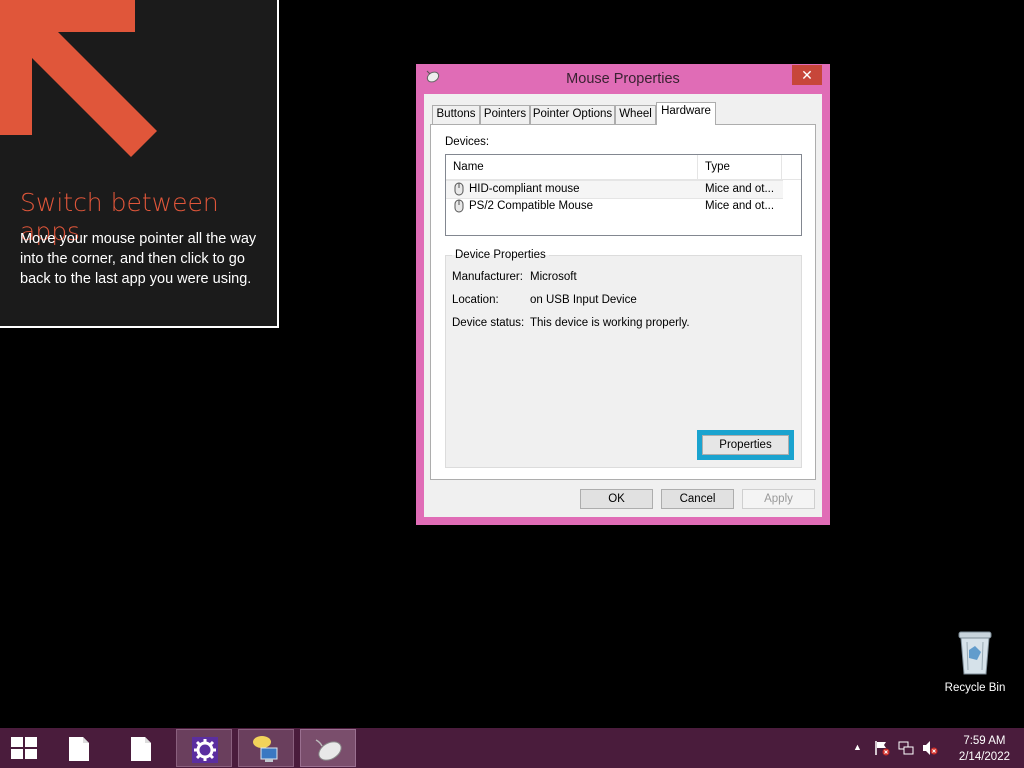  Describe the element at coordinates (984, 749) in the screenshot. I see `taskbar-clock: 7:59 AM 2/14/2022` at that location.